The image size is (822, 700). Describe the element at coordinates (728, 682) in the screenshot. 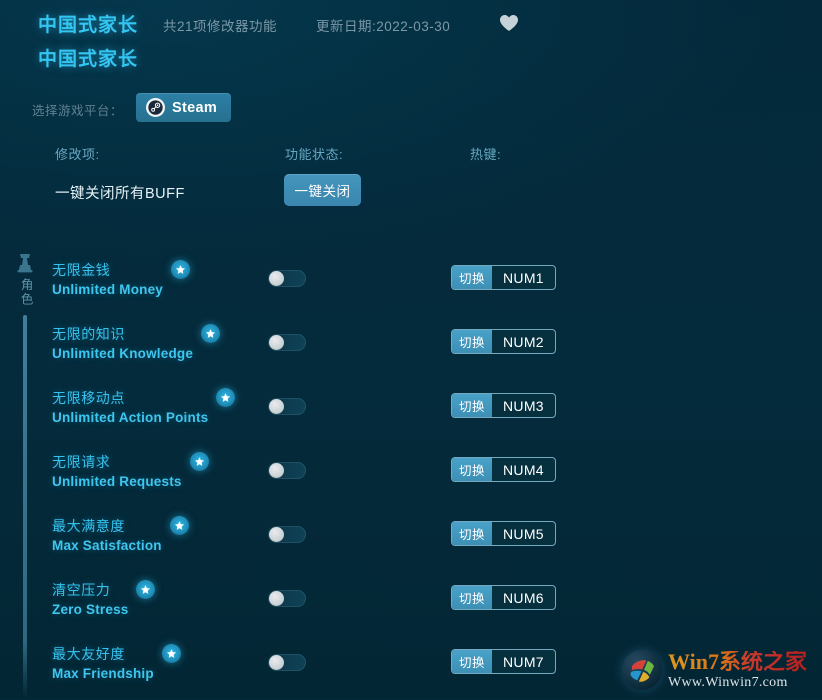

I see `watermark-url: Www.Winwin7.com` at that location.